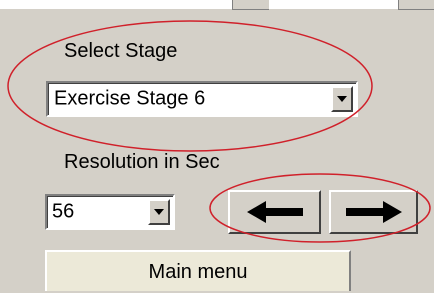  I want to click on arrow-right-icon, so click(373, 212).